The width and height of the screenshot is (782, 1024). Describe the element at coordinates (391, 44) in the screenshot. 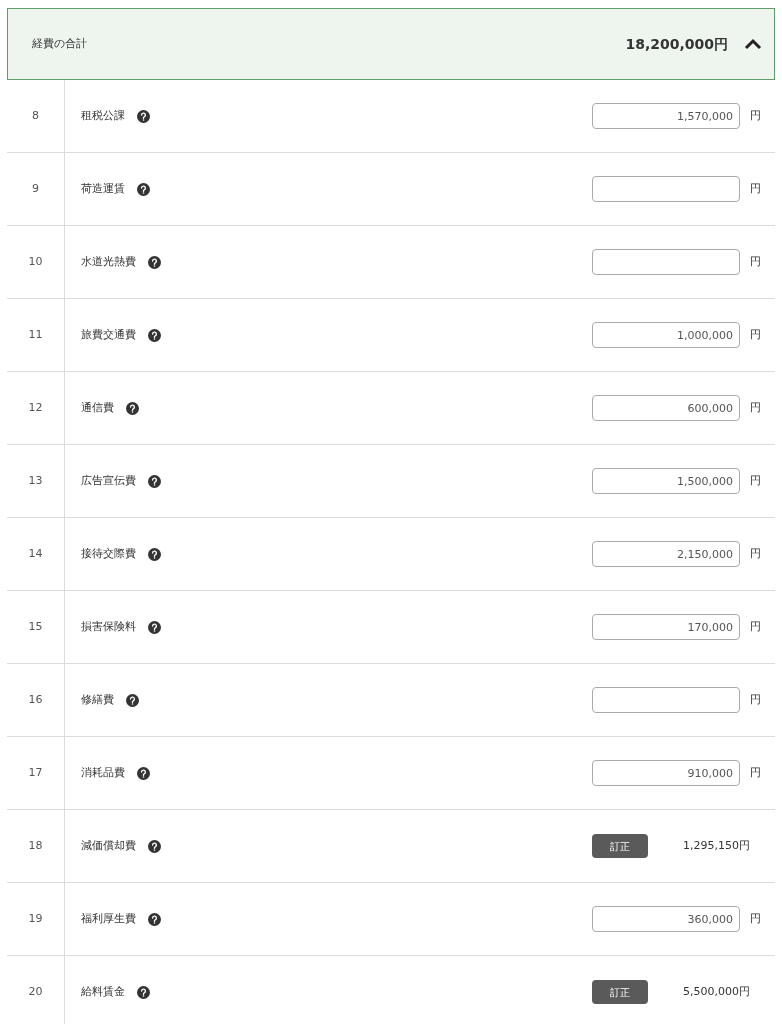

I see `summary-header: 経費の合計 18,200,000円` at that location.